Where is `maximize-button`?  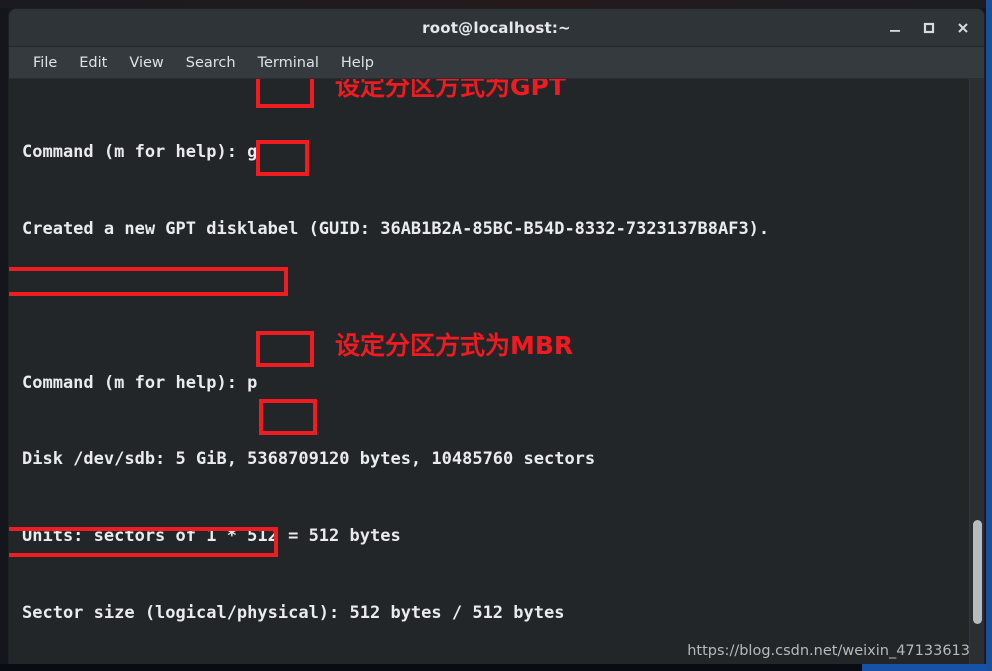
maximize-button is located at coordinates (929, 28).